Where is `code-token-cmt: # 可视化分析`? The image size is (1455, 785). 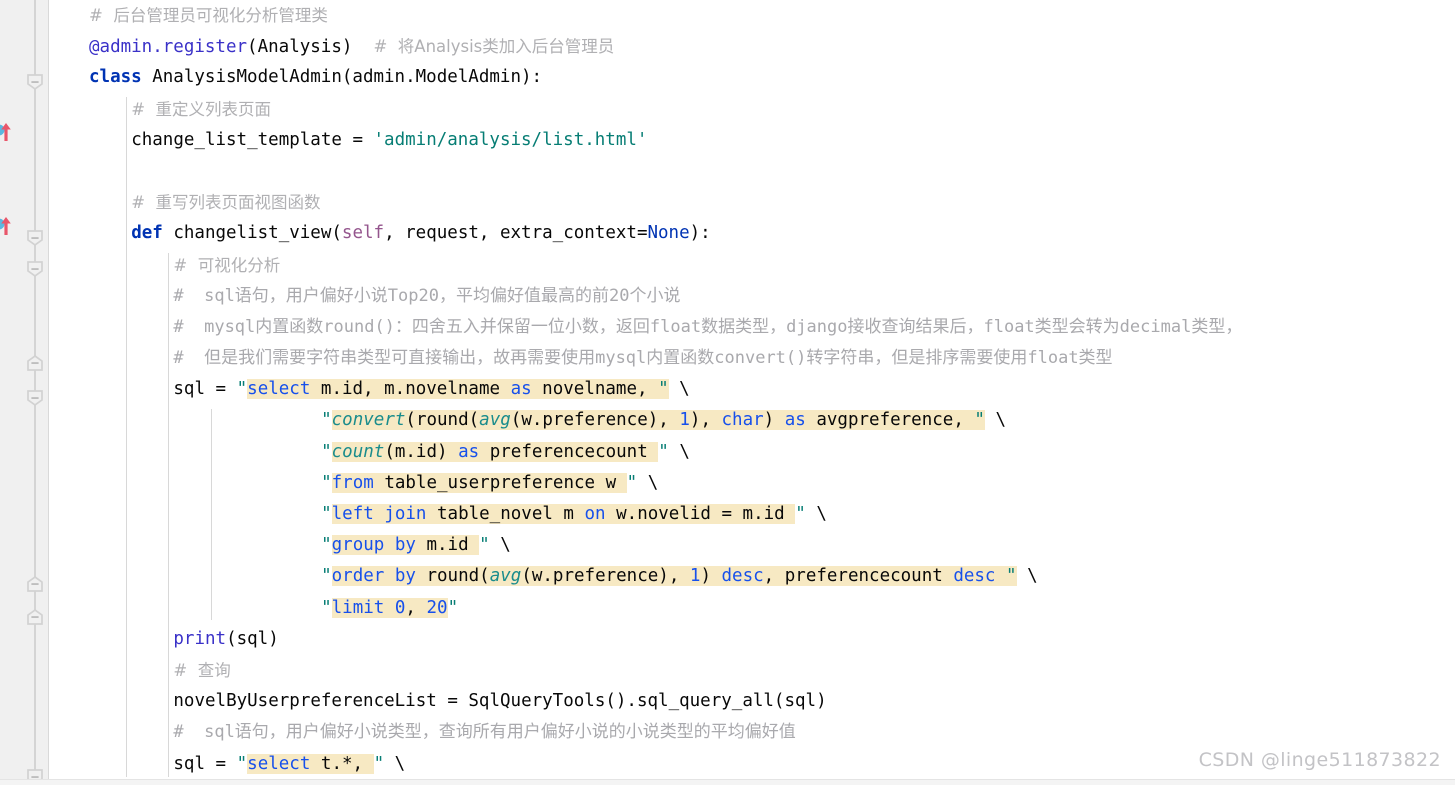
code-token-cmt: # 可视化分析 is located at coordinates (227, 265).